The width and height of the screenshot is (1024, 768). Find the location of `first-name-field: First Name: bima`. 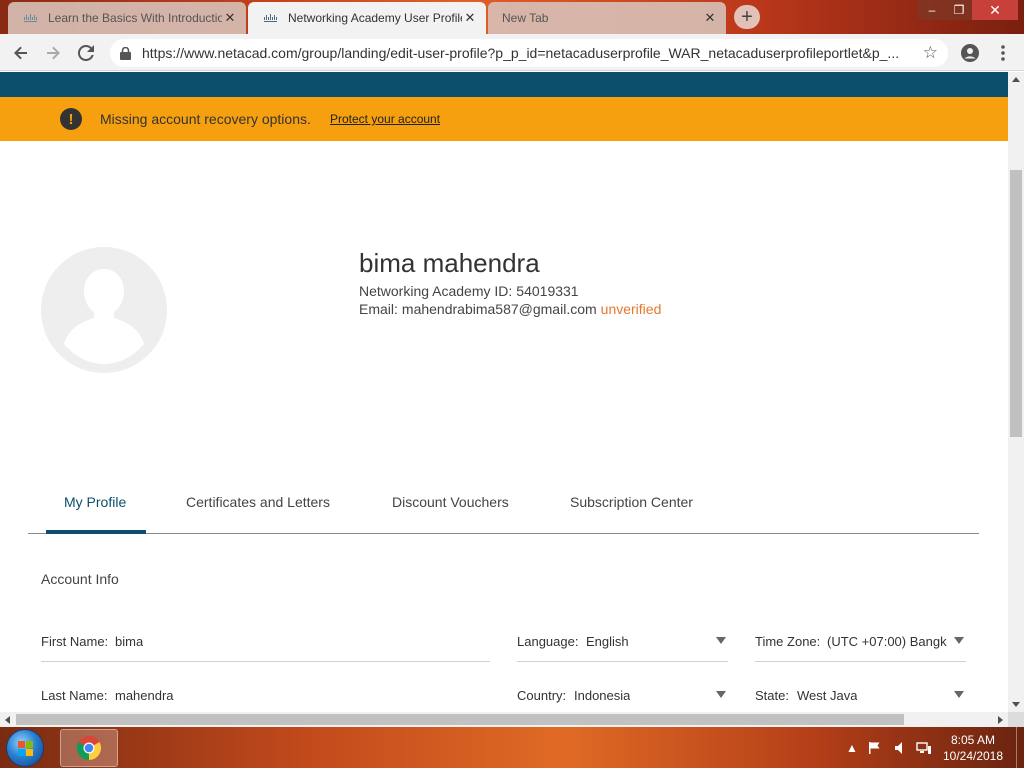

first-name-field: First Name: bima is located at coordinates (265, 647).